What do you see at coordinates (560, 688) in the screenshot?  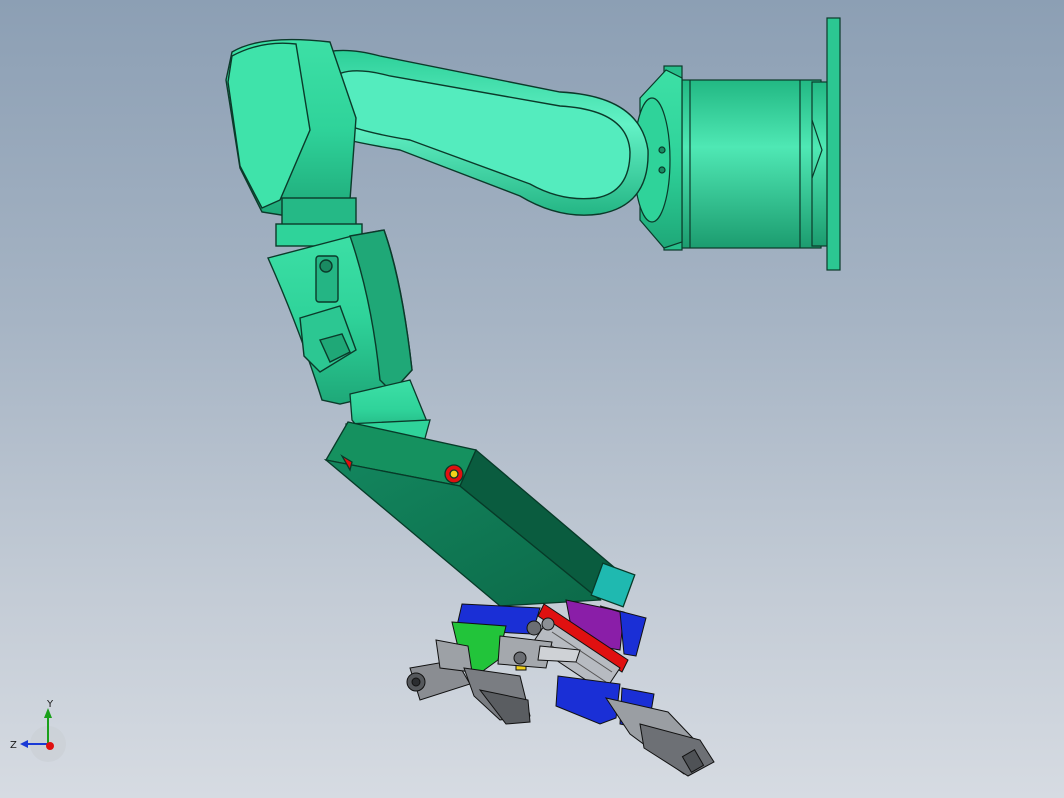 I see `gripper-assembly` at bounding box center [560, 688].